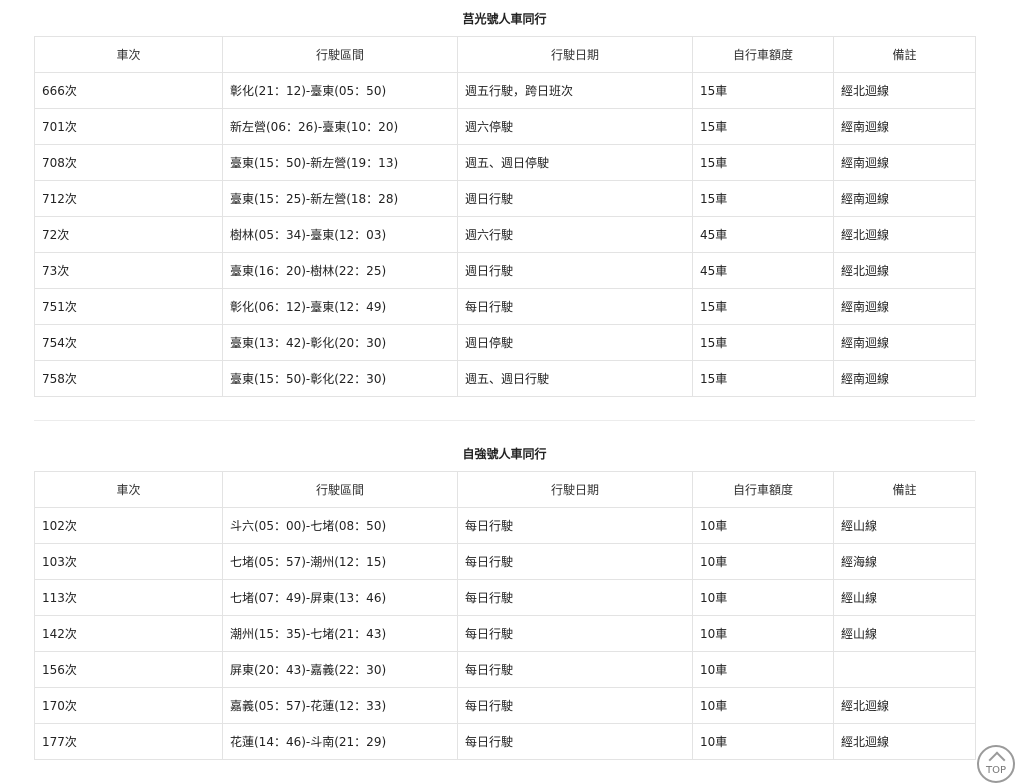 The height and width of the screenshot is (784, 1024). Describe the element at coordinates (128, 342) in the screenshot. I see `cell-train-no: 754次` at that location.